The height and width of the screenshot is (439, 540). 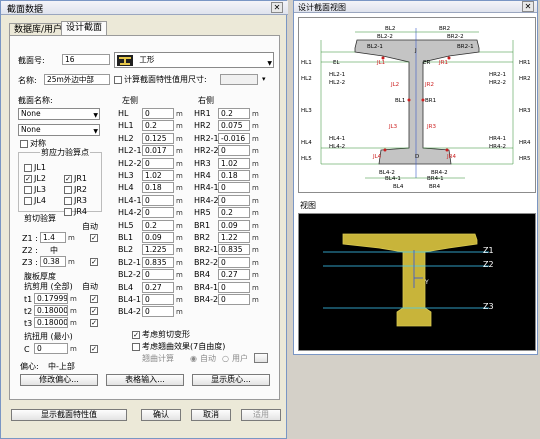 I want to click on warping-label: 考虑翘曲效果(7自由度), so click(x=184, y=346).